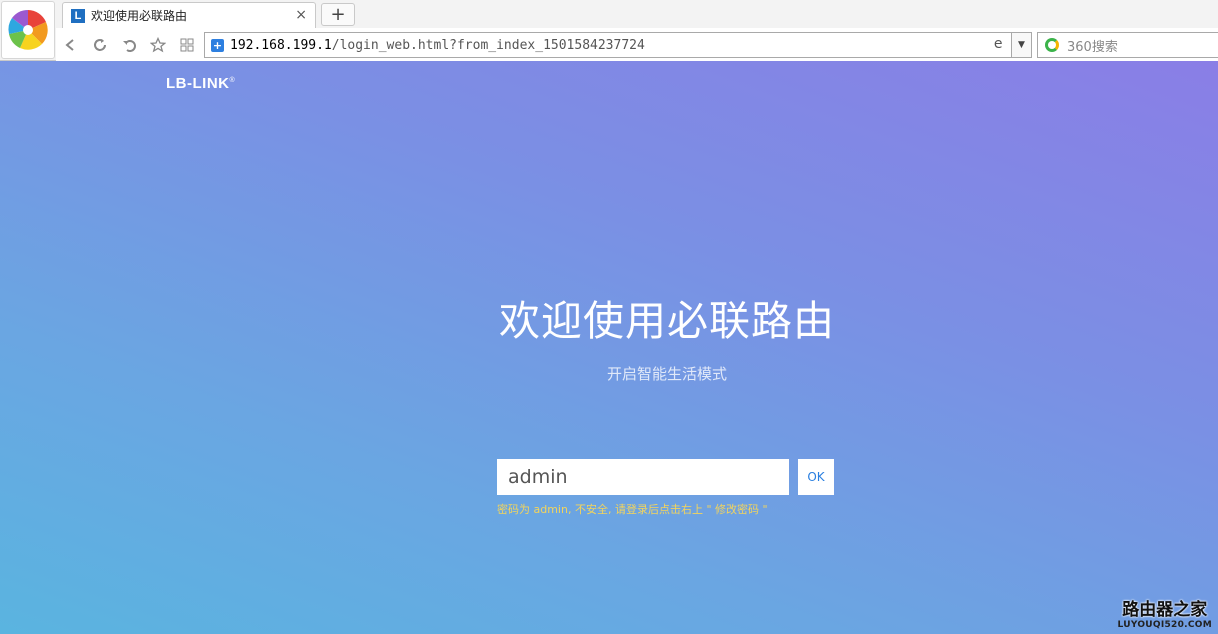 This screenshot has height=634, width=1218. Describe the element at coordinates (666, 374) in the screenshot. I see `page-subtitle: 开启智能生活模式` at that location.